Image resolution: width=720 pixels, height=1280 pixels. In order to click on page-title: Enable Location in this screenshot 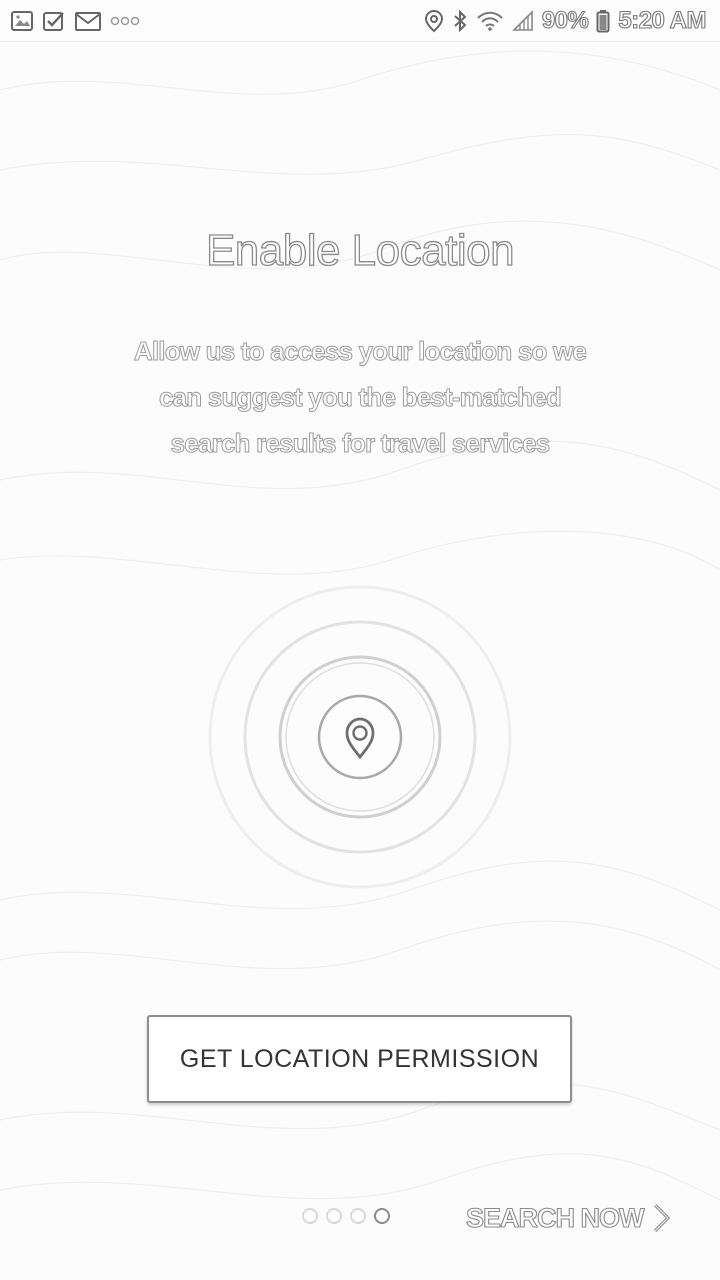, I will do `click(360, 250)`.